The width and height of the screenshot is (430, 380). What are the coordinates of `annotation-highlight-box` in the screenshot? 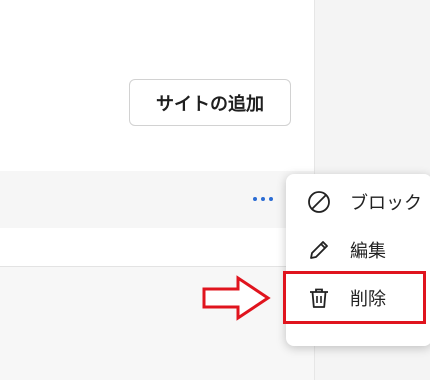 It's located at (354, 297).